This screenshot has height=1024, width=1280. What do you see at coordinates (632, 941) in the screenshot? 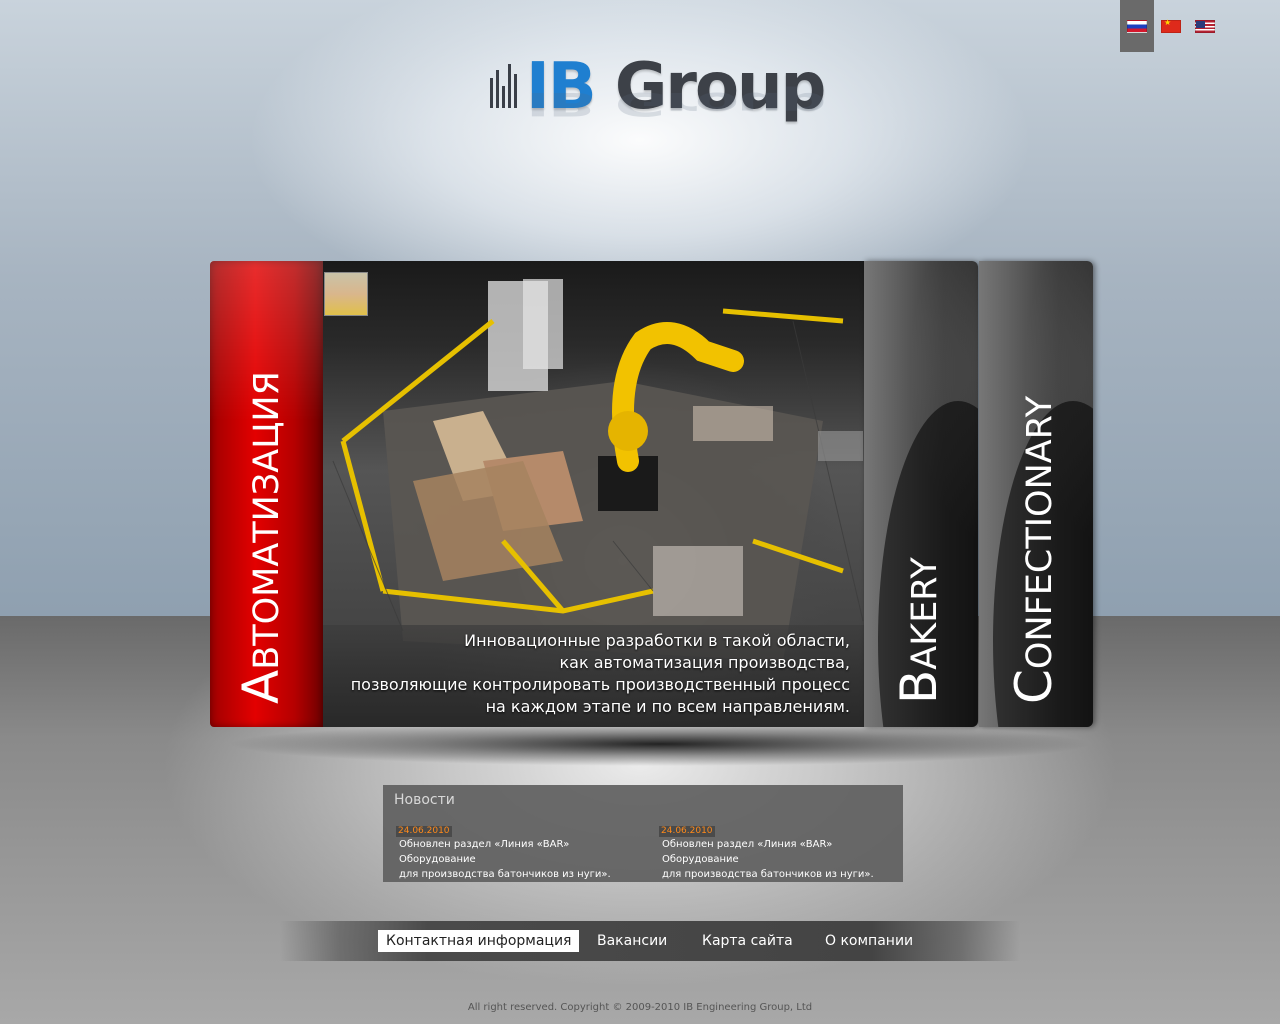
I see `nav-vacancies-link: Вакансии` at bounding box center [632, 941].